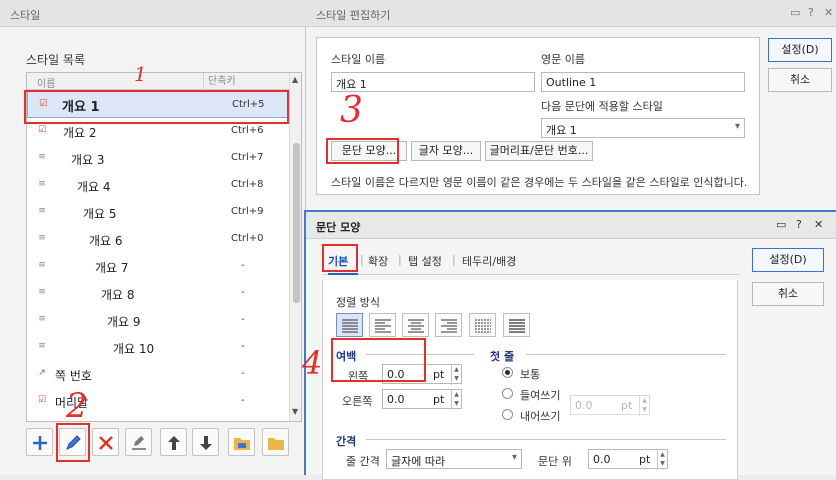 This screenshot has height=480, width=836. I want to click on style-name-input: 개요 1, so click(433, 82).